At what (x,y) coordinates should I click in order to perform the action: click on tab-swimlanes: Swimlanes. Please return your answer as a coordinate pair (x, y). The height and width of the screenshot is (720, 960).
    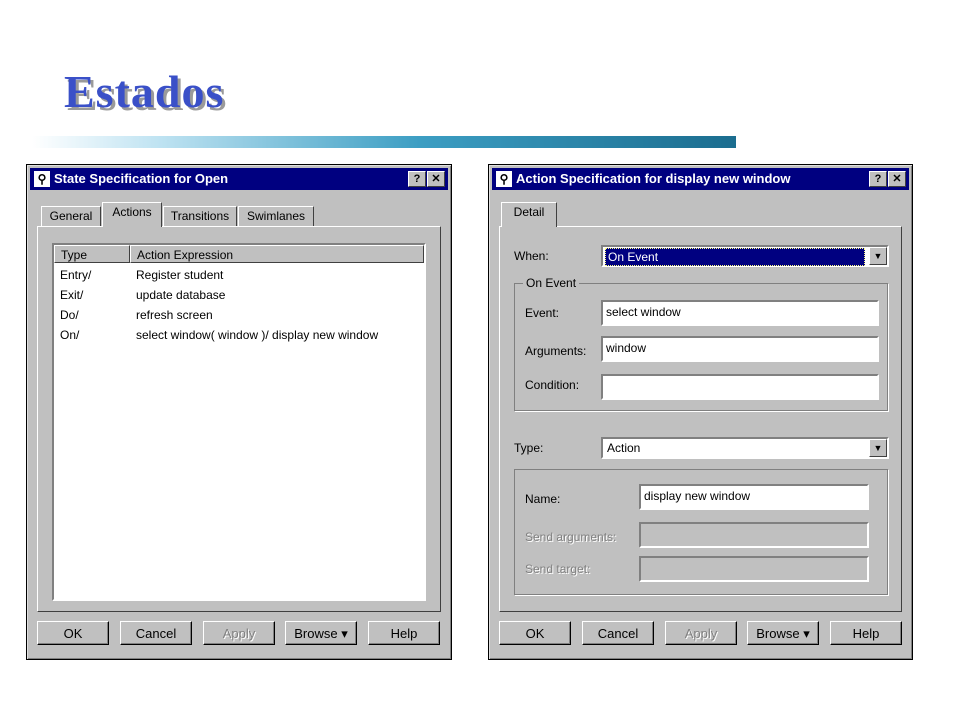
    Looking at the image, I should click on (276, 216).